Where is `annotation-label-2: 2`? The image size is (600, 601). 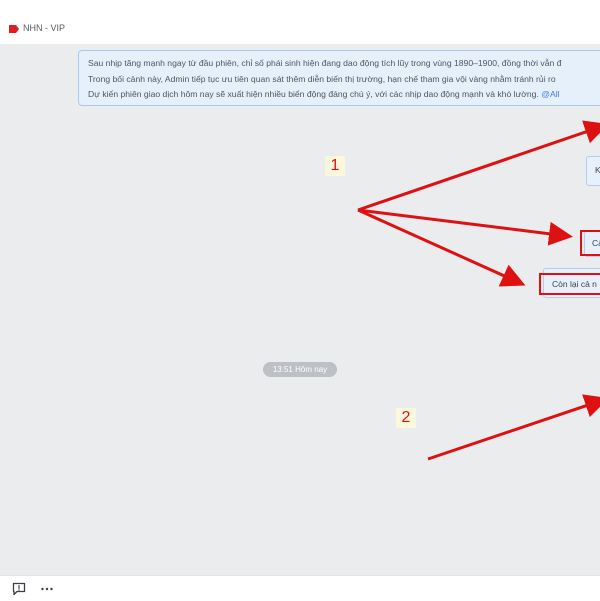
annotation-label-2: 2 is located at coordinates (406, 418).